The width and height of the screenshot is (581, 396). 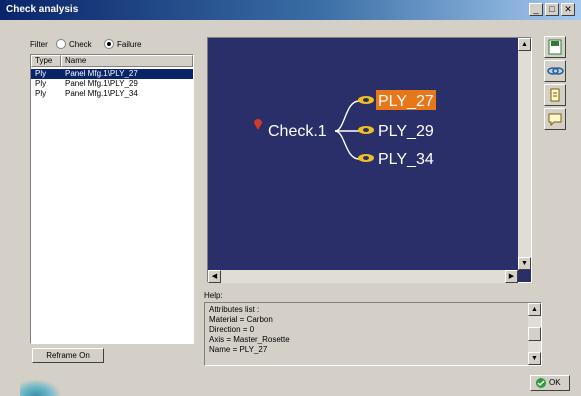 What do you see at coordinates (61, 44) in the screenshot?
I see `check-radio` at bounding box center [61, 44].